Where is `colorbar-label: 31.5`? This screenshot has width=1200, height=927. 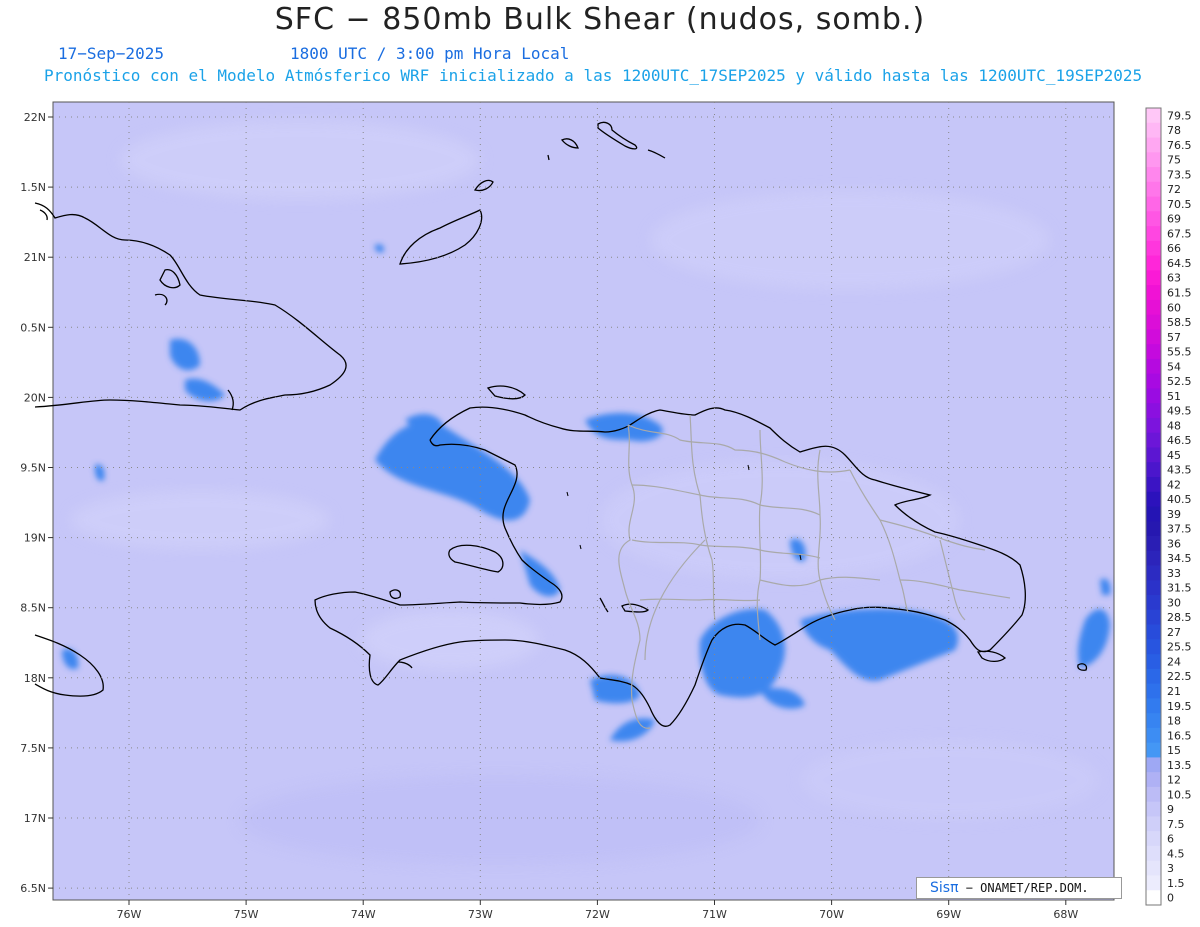 colorbar-label: 31.5 is located at coordinates (1179, 588).